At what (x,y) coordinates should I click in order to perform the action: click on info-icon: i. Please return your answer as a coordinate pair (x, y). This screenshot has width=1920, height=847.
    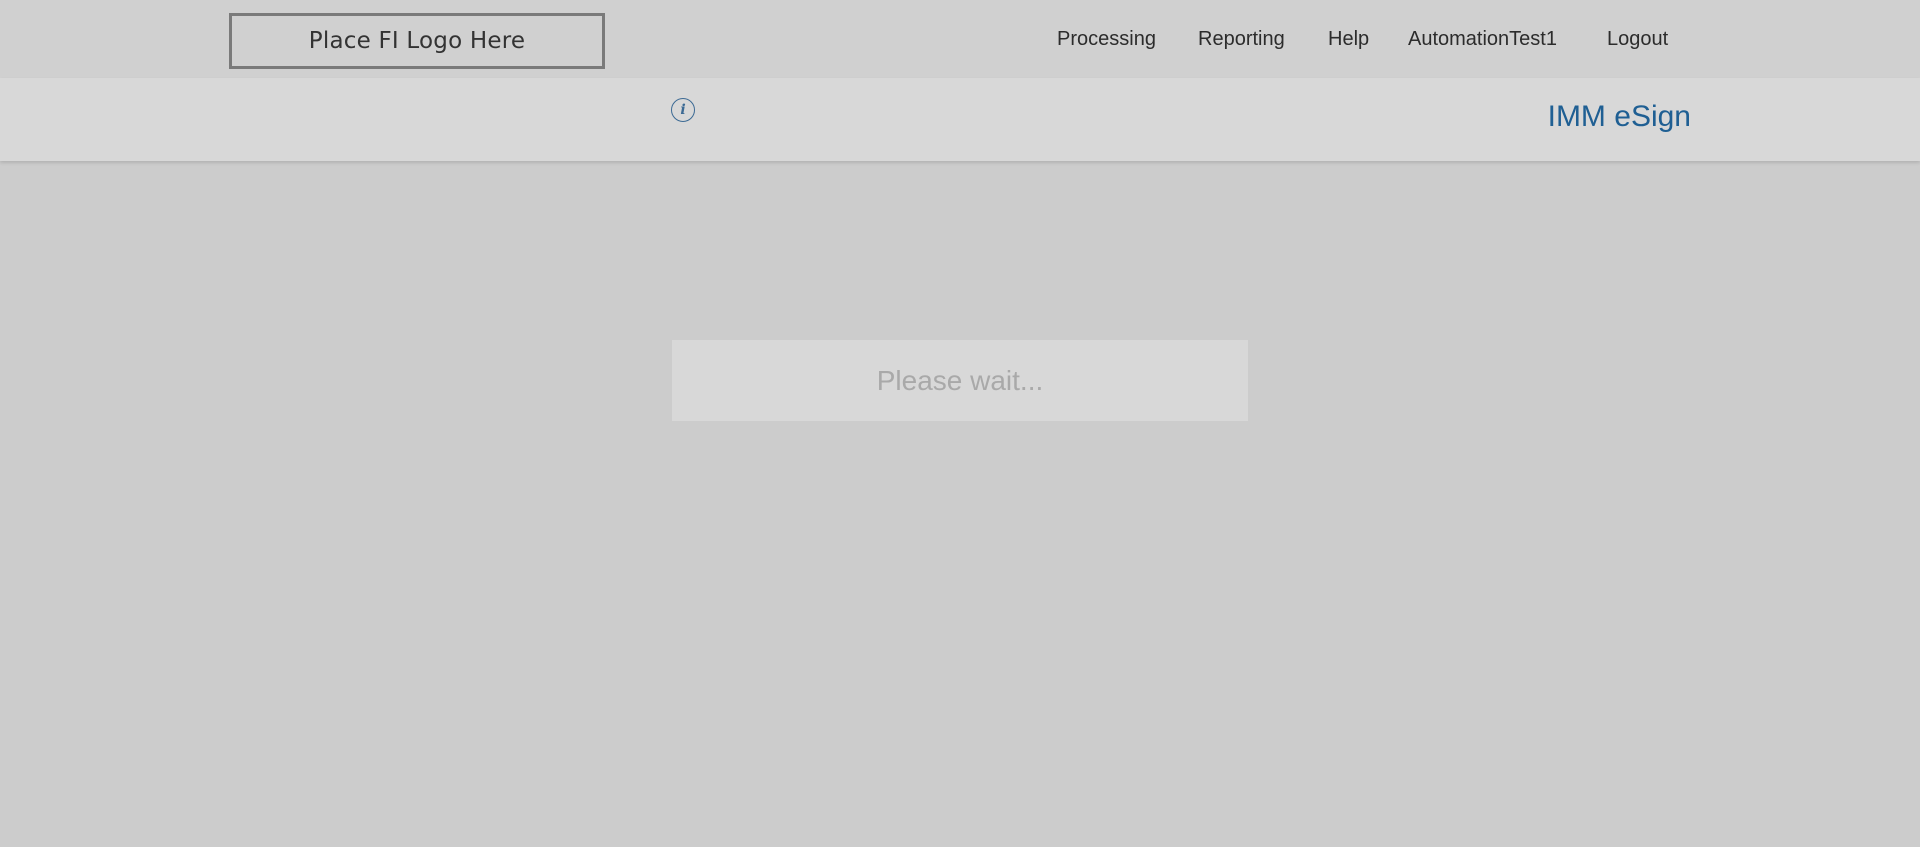
    Looking at the image, I should click on (683, 110).